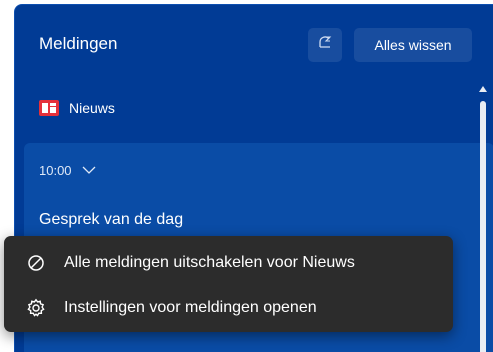 The image size is (493, 352). I want to click on scrollbar, so click(483, 217).